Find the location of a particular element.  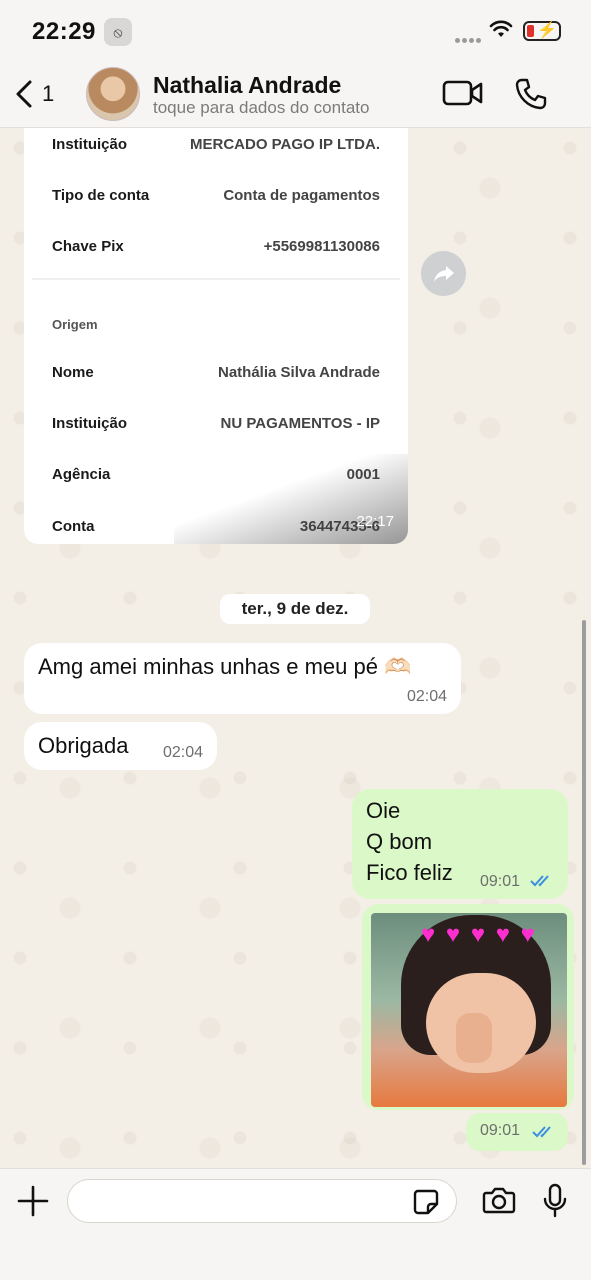

incoming-message: Obrigada 02:04 is located at coordinates (120, 746).